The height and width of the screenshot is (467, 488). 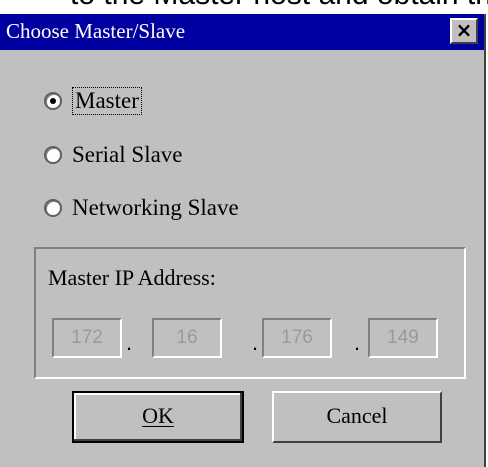 I want to click on radio-option-networking-slave: Networking Slave, so click(x=141, y=208).